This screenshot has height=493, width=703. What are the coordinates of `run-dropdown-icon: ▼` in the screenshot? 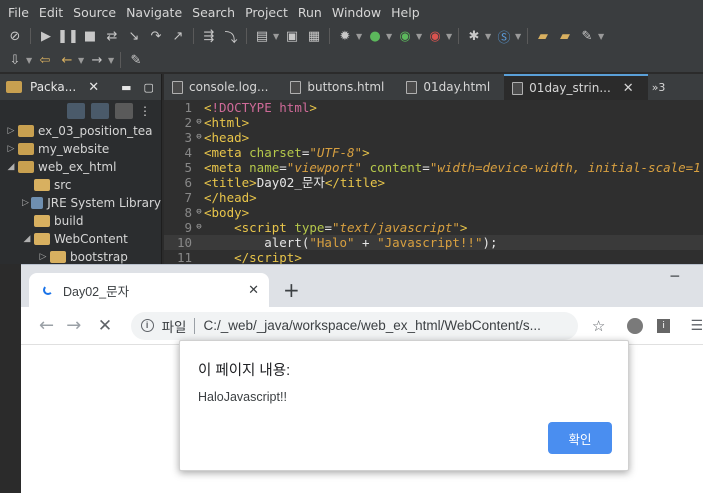 It's located at (390, 36).